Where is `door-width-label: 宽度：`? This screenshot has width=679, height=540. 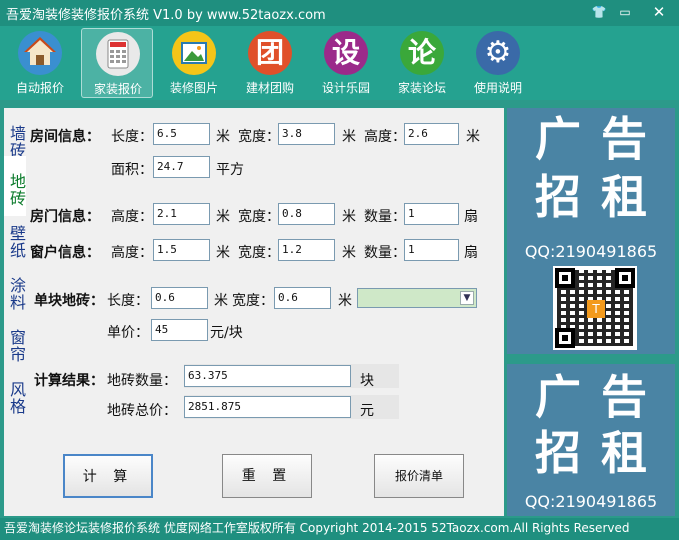 door-width-label: 宽度： is located at coordinates (259, 217).